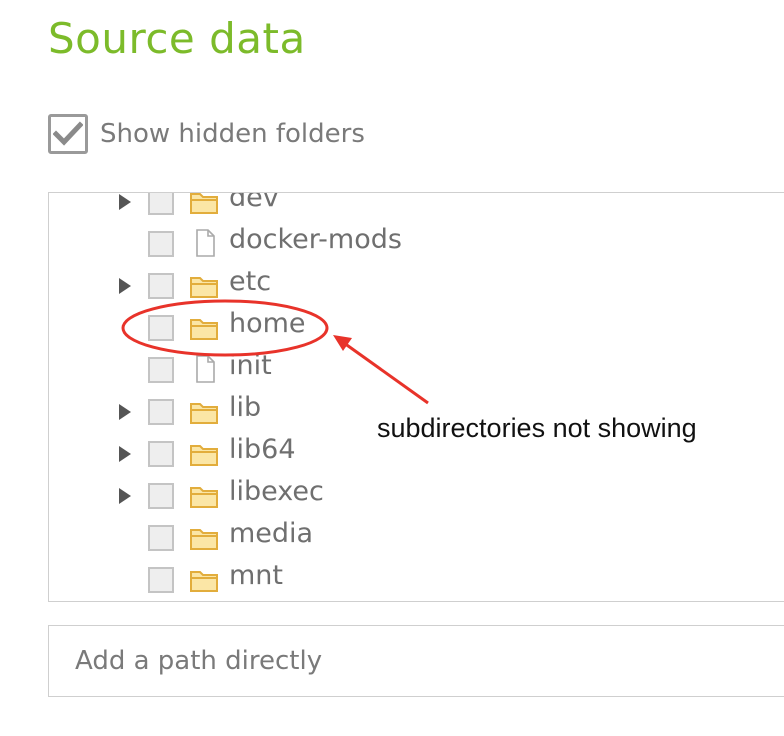  What do you see at coordinates (177, 38) in the screenshot?
I see `page-title: Source data` at bounding box center [177, 38].